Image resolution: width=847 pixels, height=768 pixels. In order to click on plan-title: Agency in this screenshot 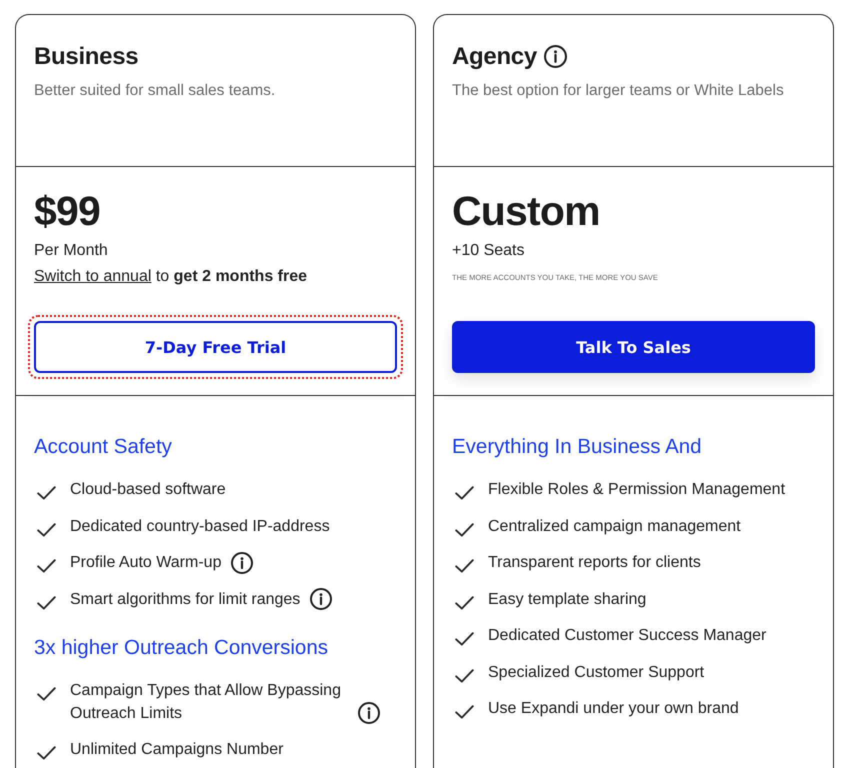, I will do `click(494, 57)`.